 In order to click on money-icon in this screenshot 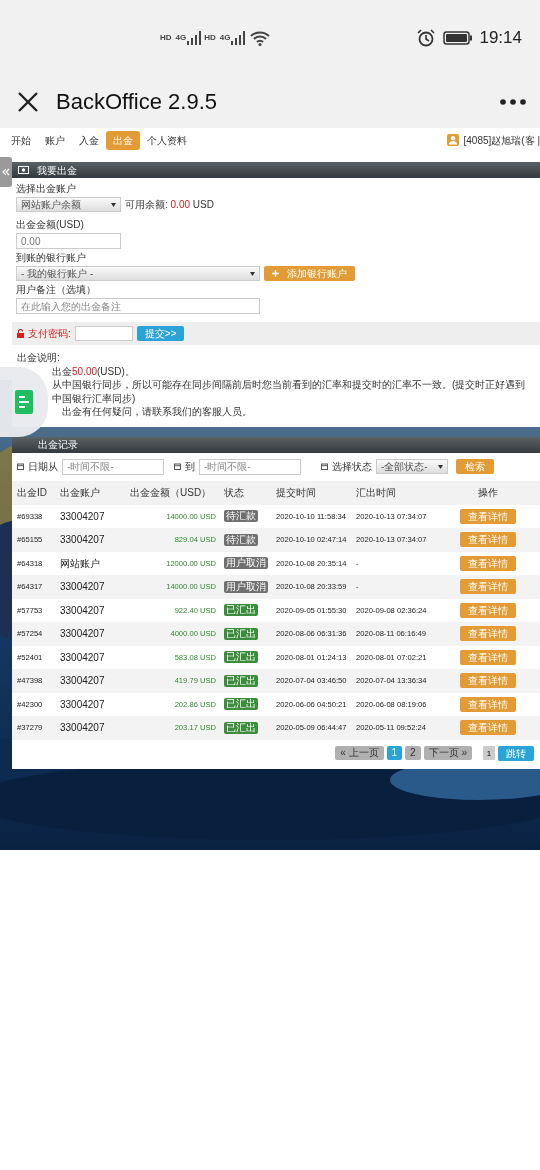, I will do `click(23, 170)`.